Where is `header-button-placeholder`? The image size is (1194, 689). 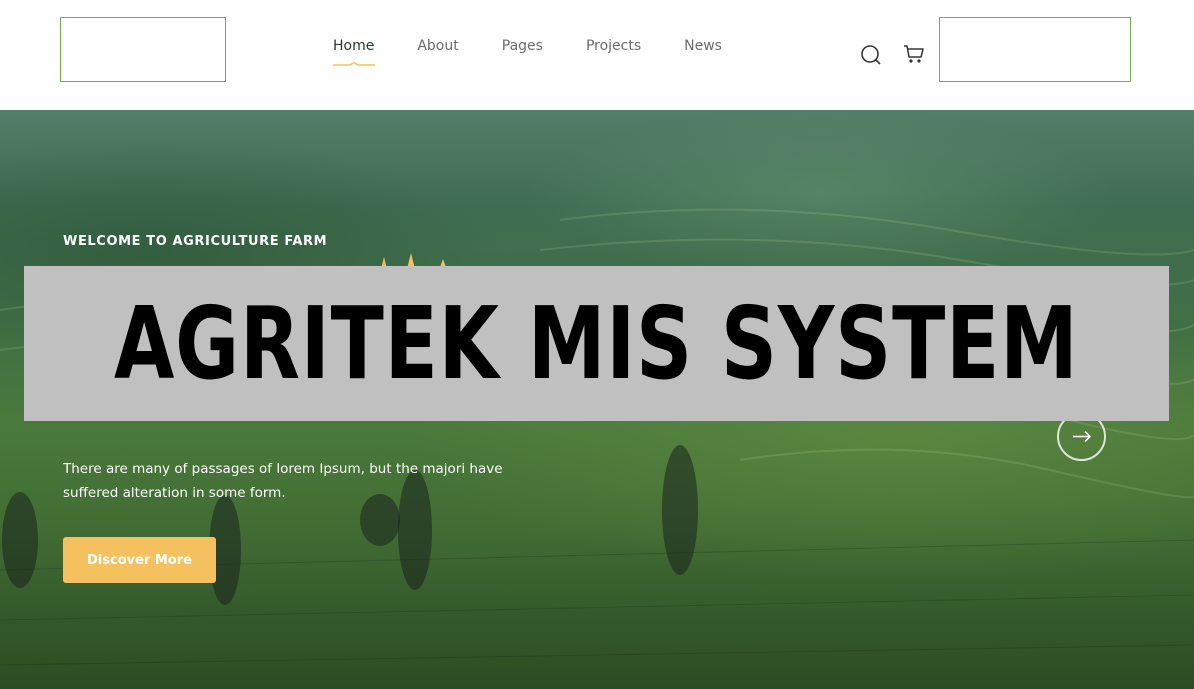
header-button-placeholder is located at coordinates (1035, 49).